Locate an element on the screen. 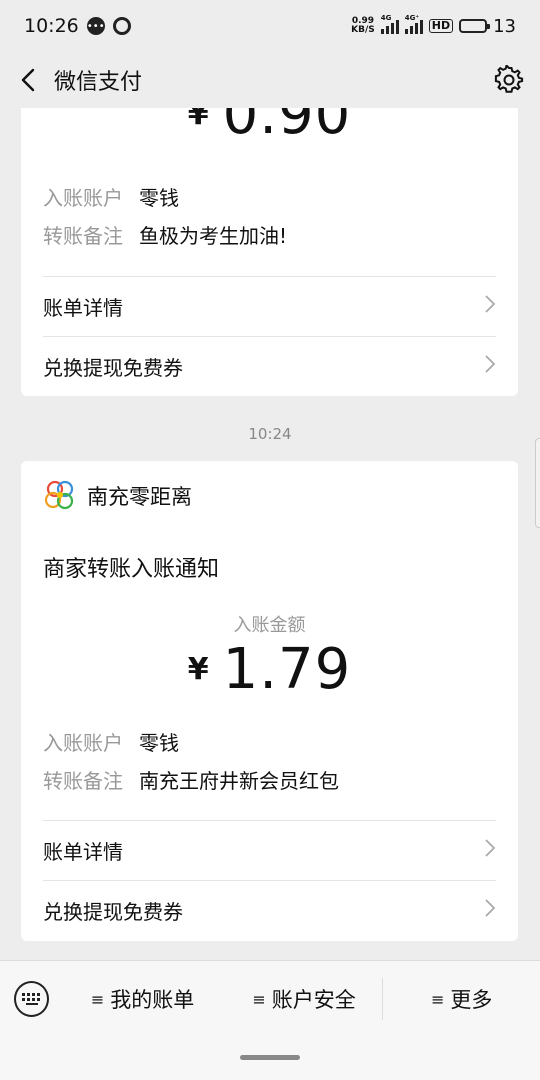 This screenshot has width=540, height=1080. info-row: 转账备注 鱼极为考生加油! is located at coordinates (269, 236).